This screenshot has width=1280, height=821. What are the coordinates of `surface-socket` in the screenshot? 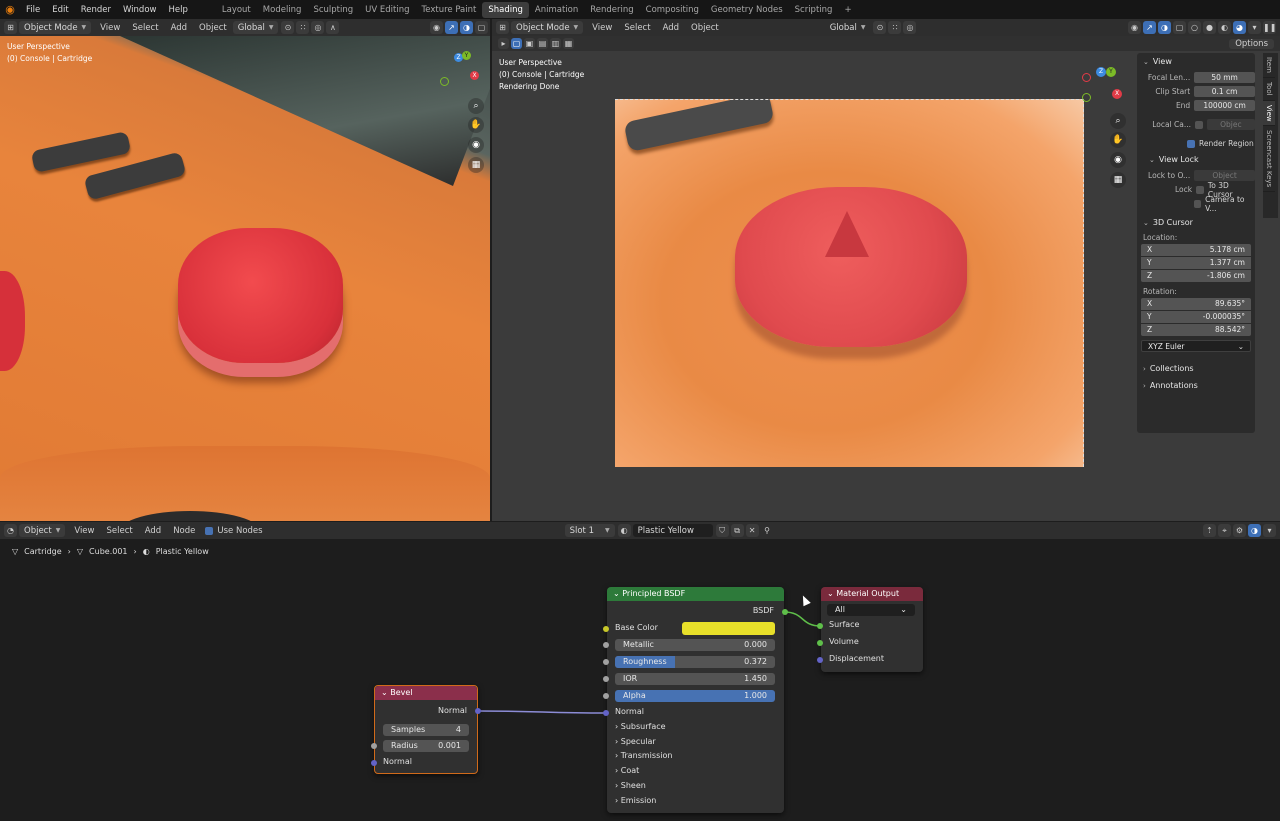 It's located at (820, 626).